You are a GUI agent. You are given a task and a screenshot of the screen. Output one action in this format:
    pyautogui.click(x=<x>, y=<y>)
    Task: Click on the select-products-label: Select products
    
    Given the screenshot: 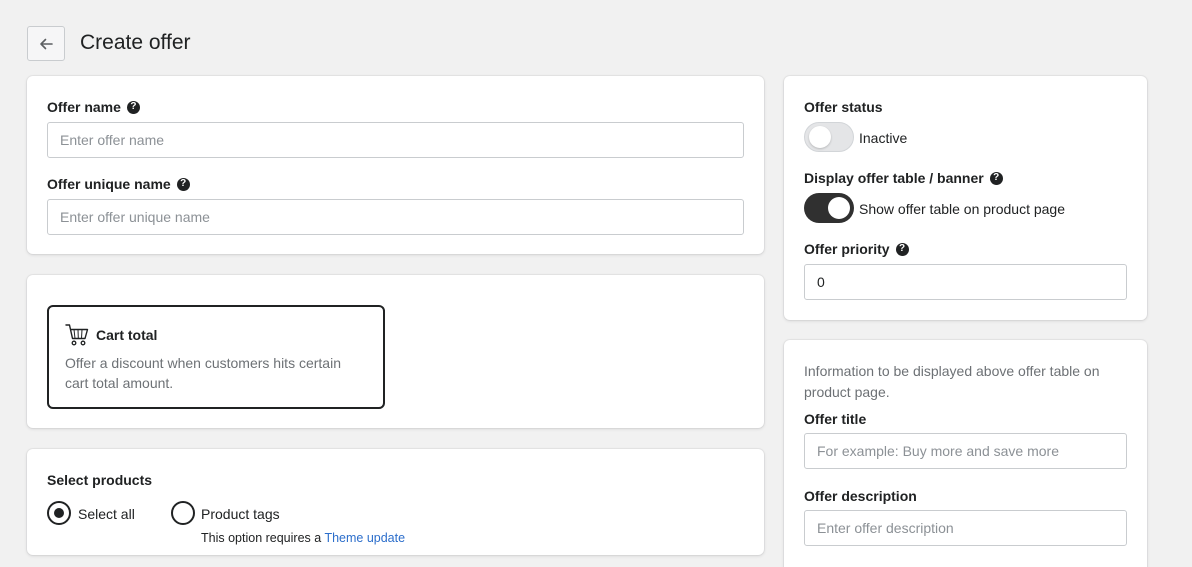 What is the action you would take?
    pyautogui.click(x=100, y=480)
    